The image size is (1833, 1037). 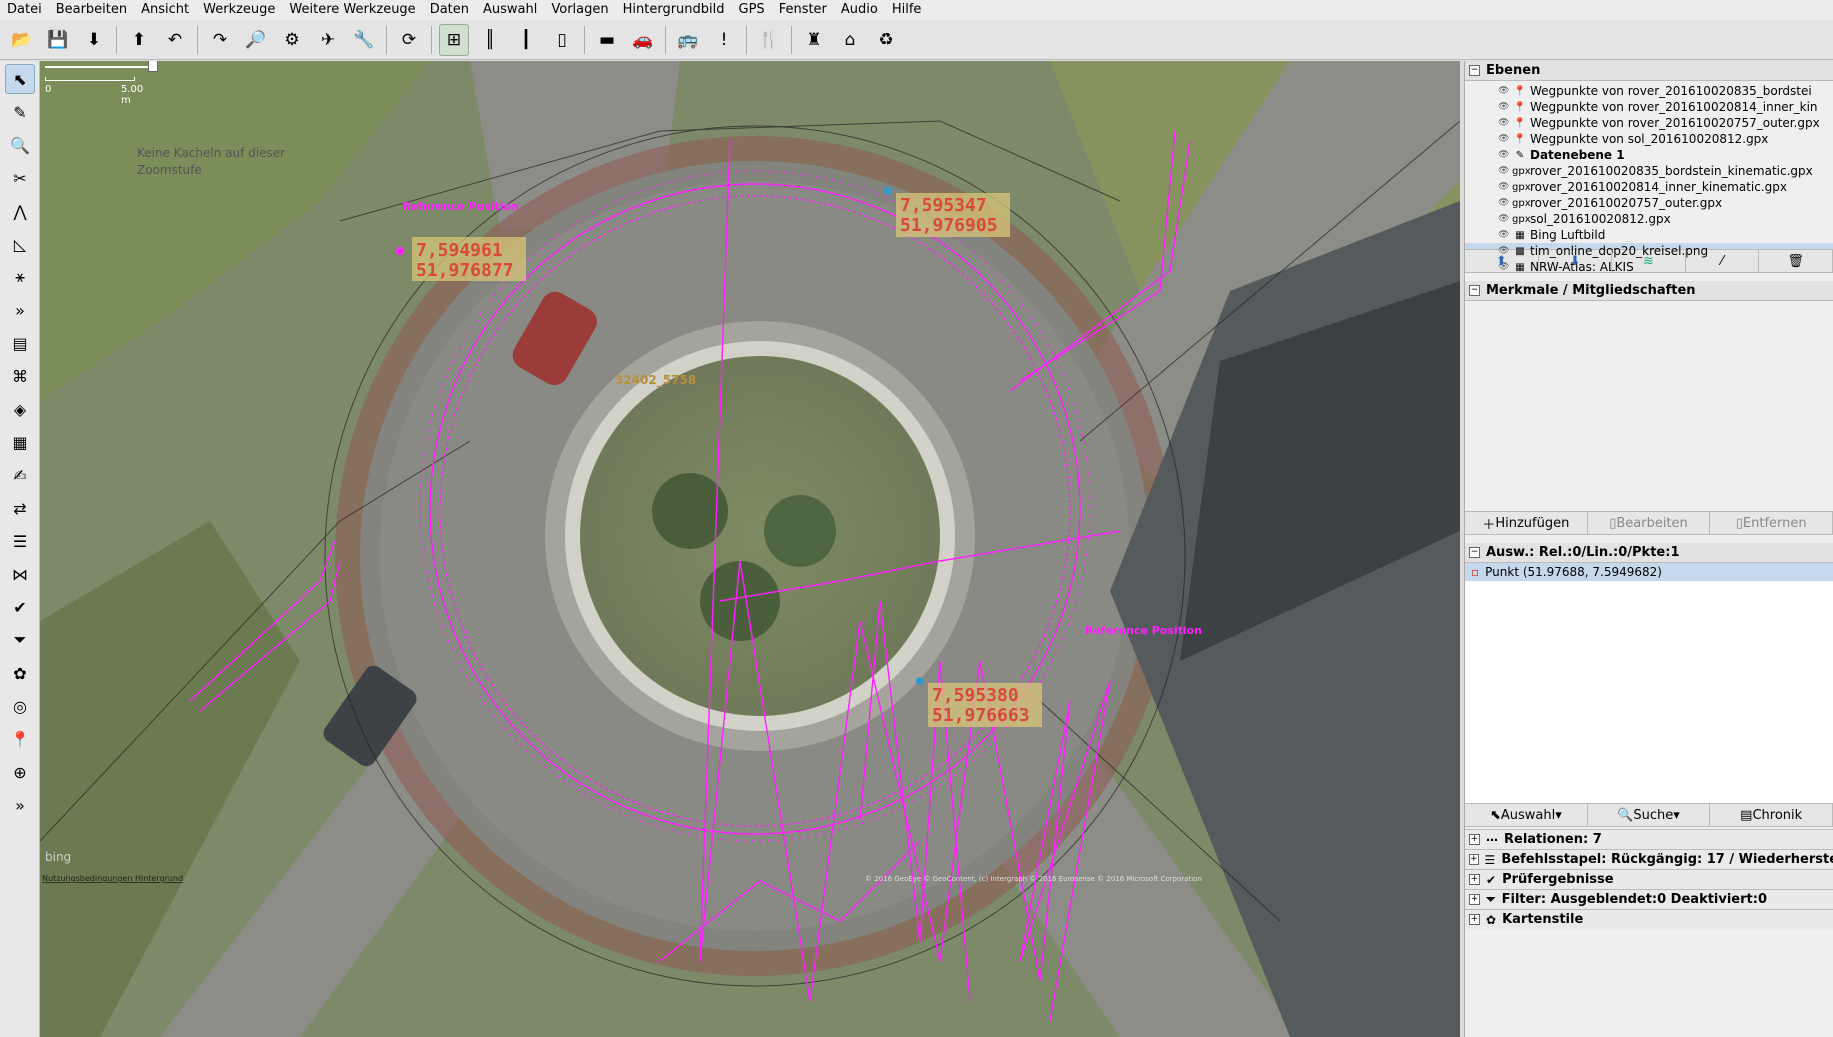 What do you see at coordinates (256, 40) in the screenshot?
I see `zoom-preview-icon: 🔎` at bounding box center [256, 40].